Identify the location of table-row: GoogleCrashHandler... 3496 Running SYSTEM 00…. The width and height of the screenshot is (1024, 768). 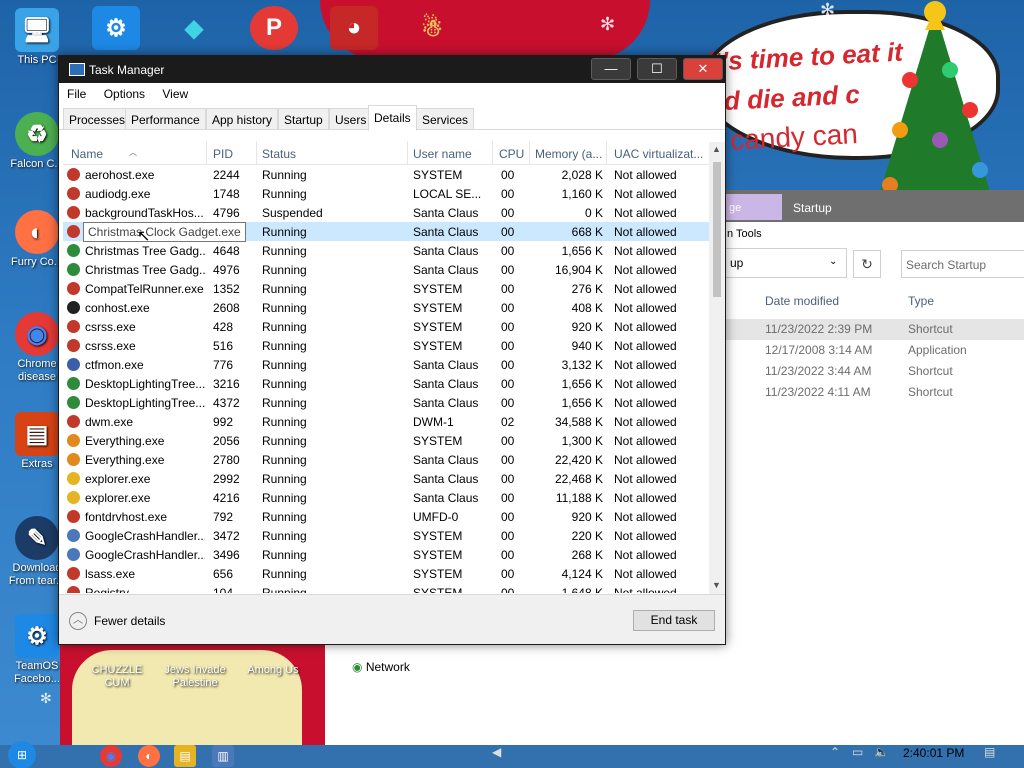
(387, 554).